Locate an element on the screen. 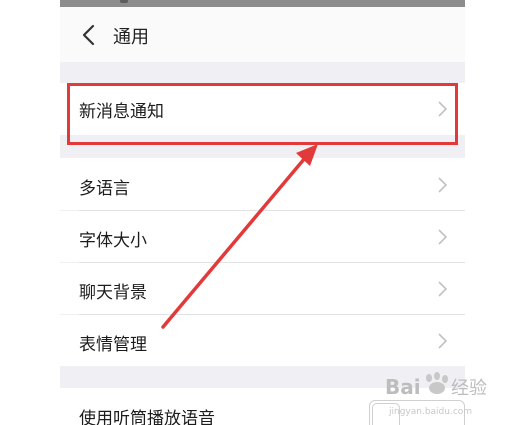 The height and width of the screenshot is (425, 506). settings-item-label: 字体大小 is located at coordinates (113, 241).